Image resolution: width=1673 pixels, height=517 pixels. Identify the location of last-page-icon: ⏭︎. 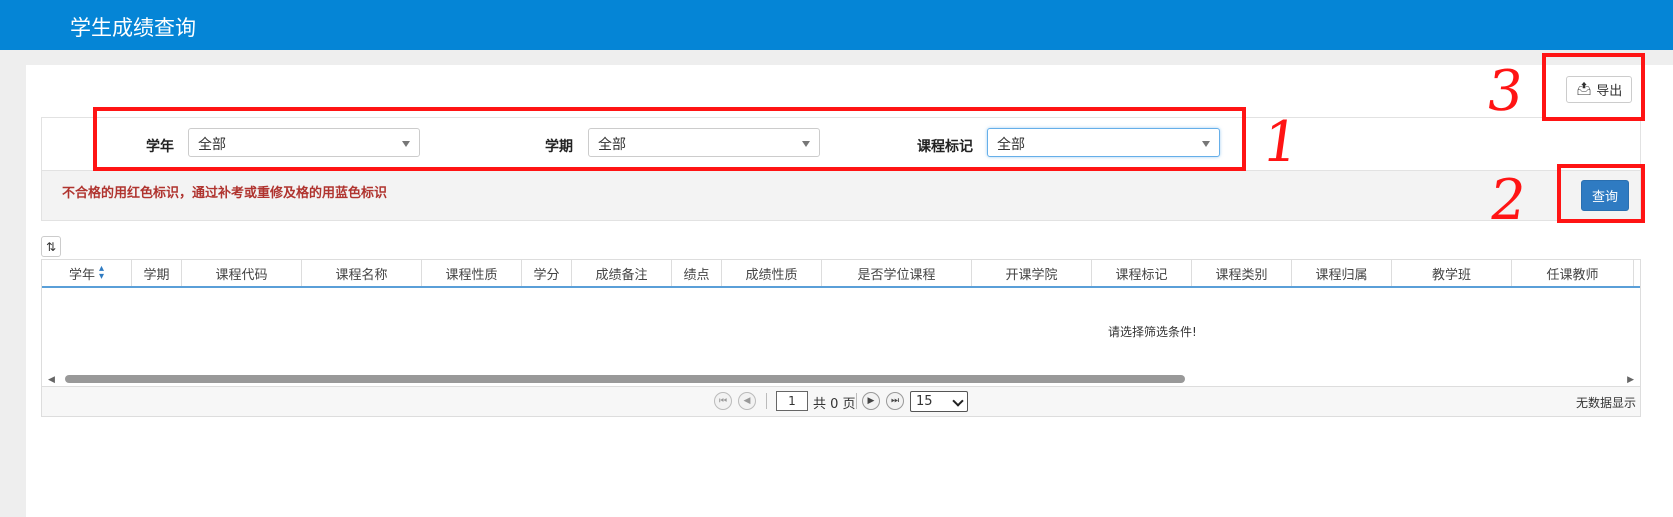
(895, 401).